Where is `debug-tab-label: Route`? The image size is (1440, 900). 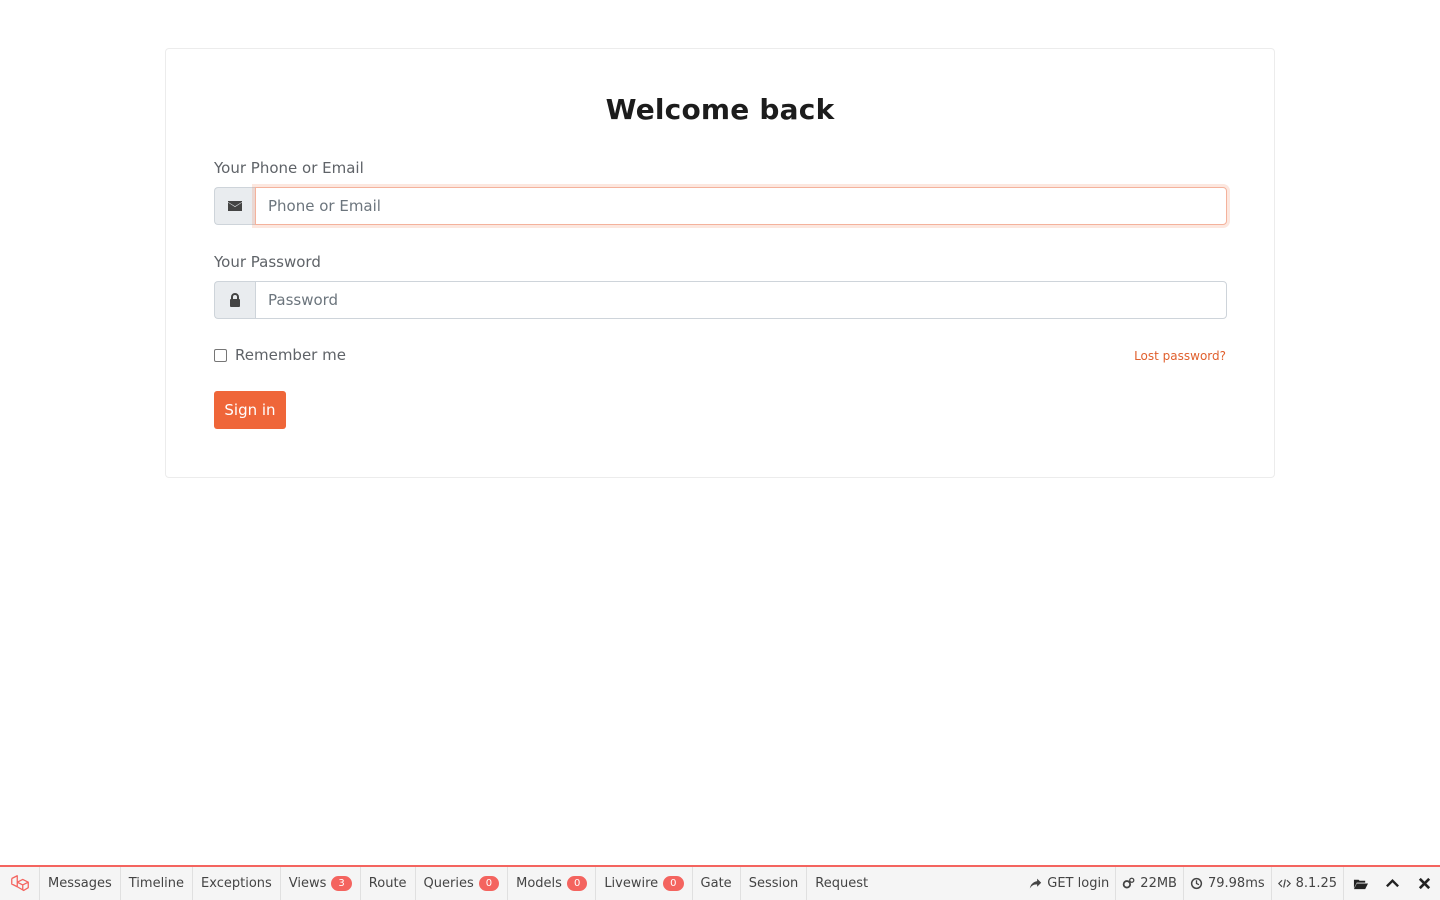
debug-tab-label: Route is located at coordinates (387, 883).